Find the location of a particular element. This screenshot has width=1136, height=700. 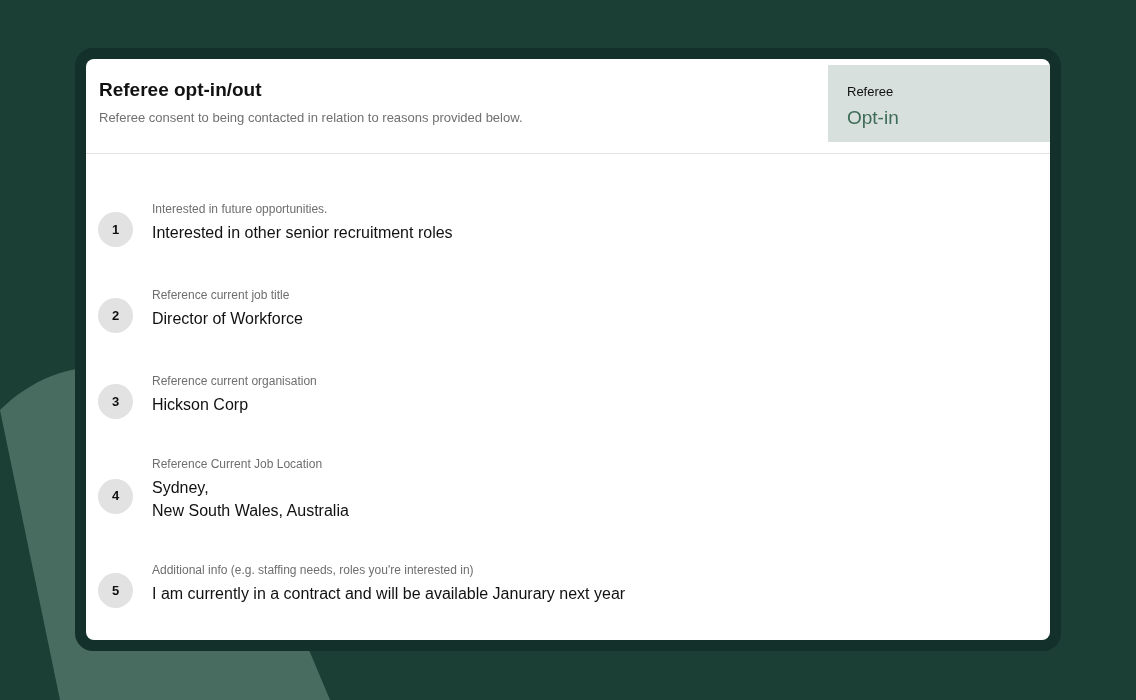

status-value: Opt-in is located at coordinates (873, 117).